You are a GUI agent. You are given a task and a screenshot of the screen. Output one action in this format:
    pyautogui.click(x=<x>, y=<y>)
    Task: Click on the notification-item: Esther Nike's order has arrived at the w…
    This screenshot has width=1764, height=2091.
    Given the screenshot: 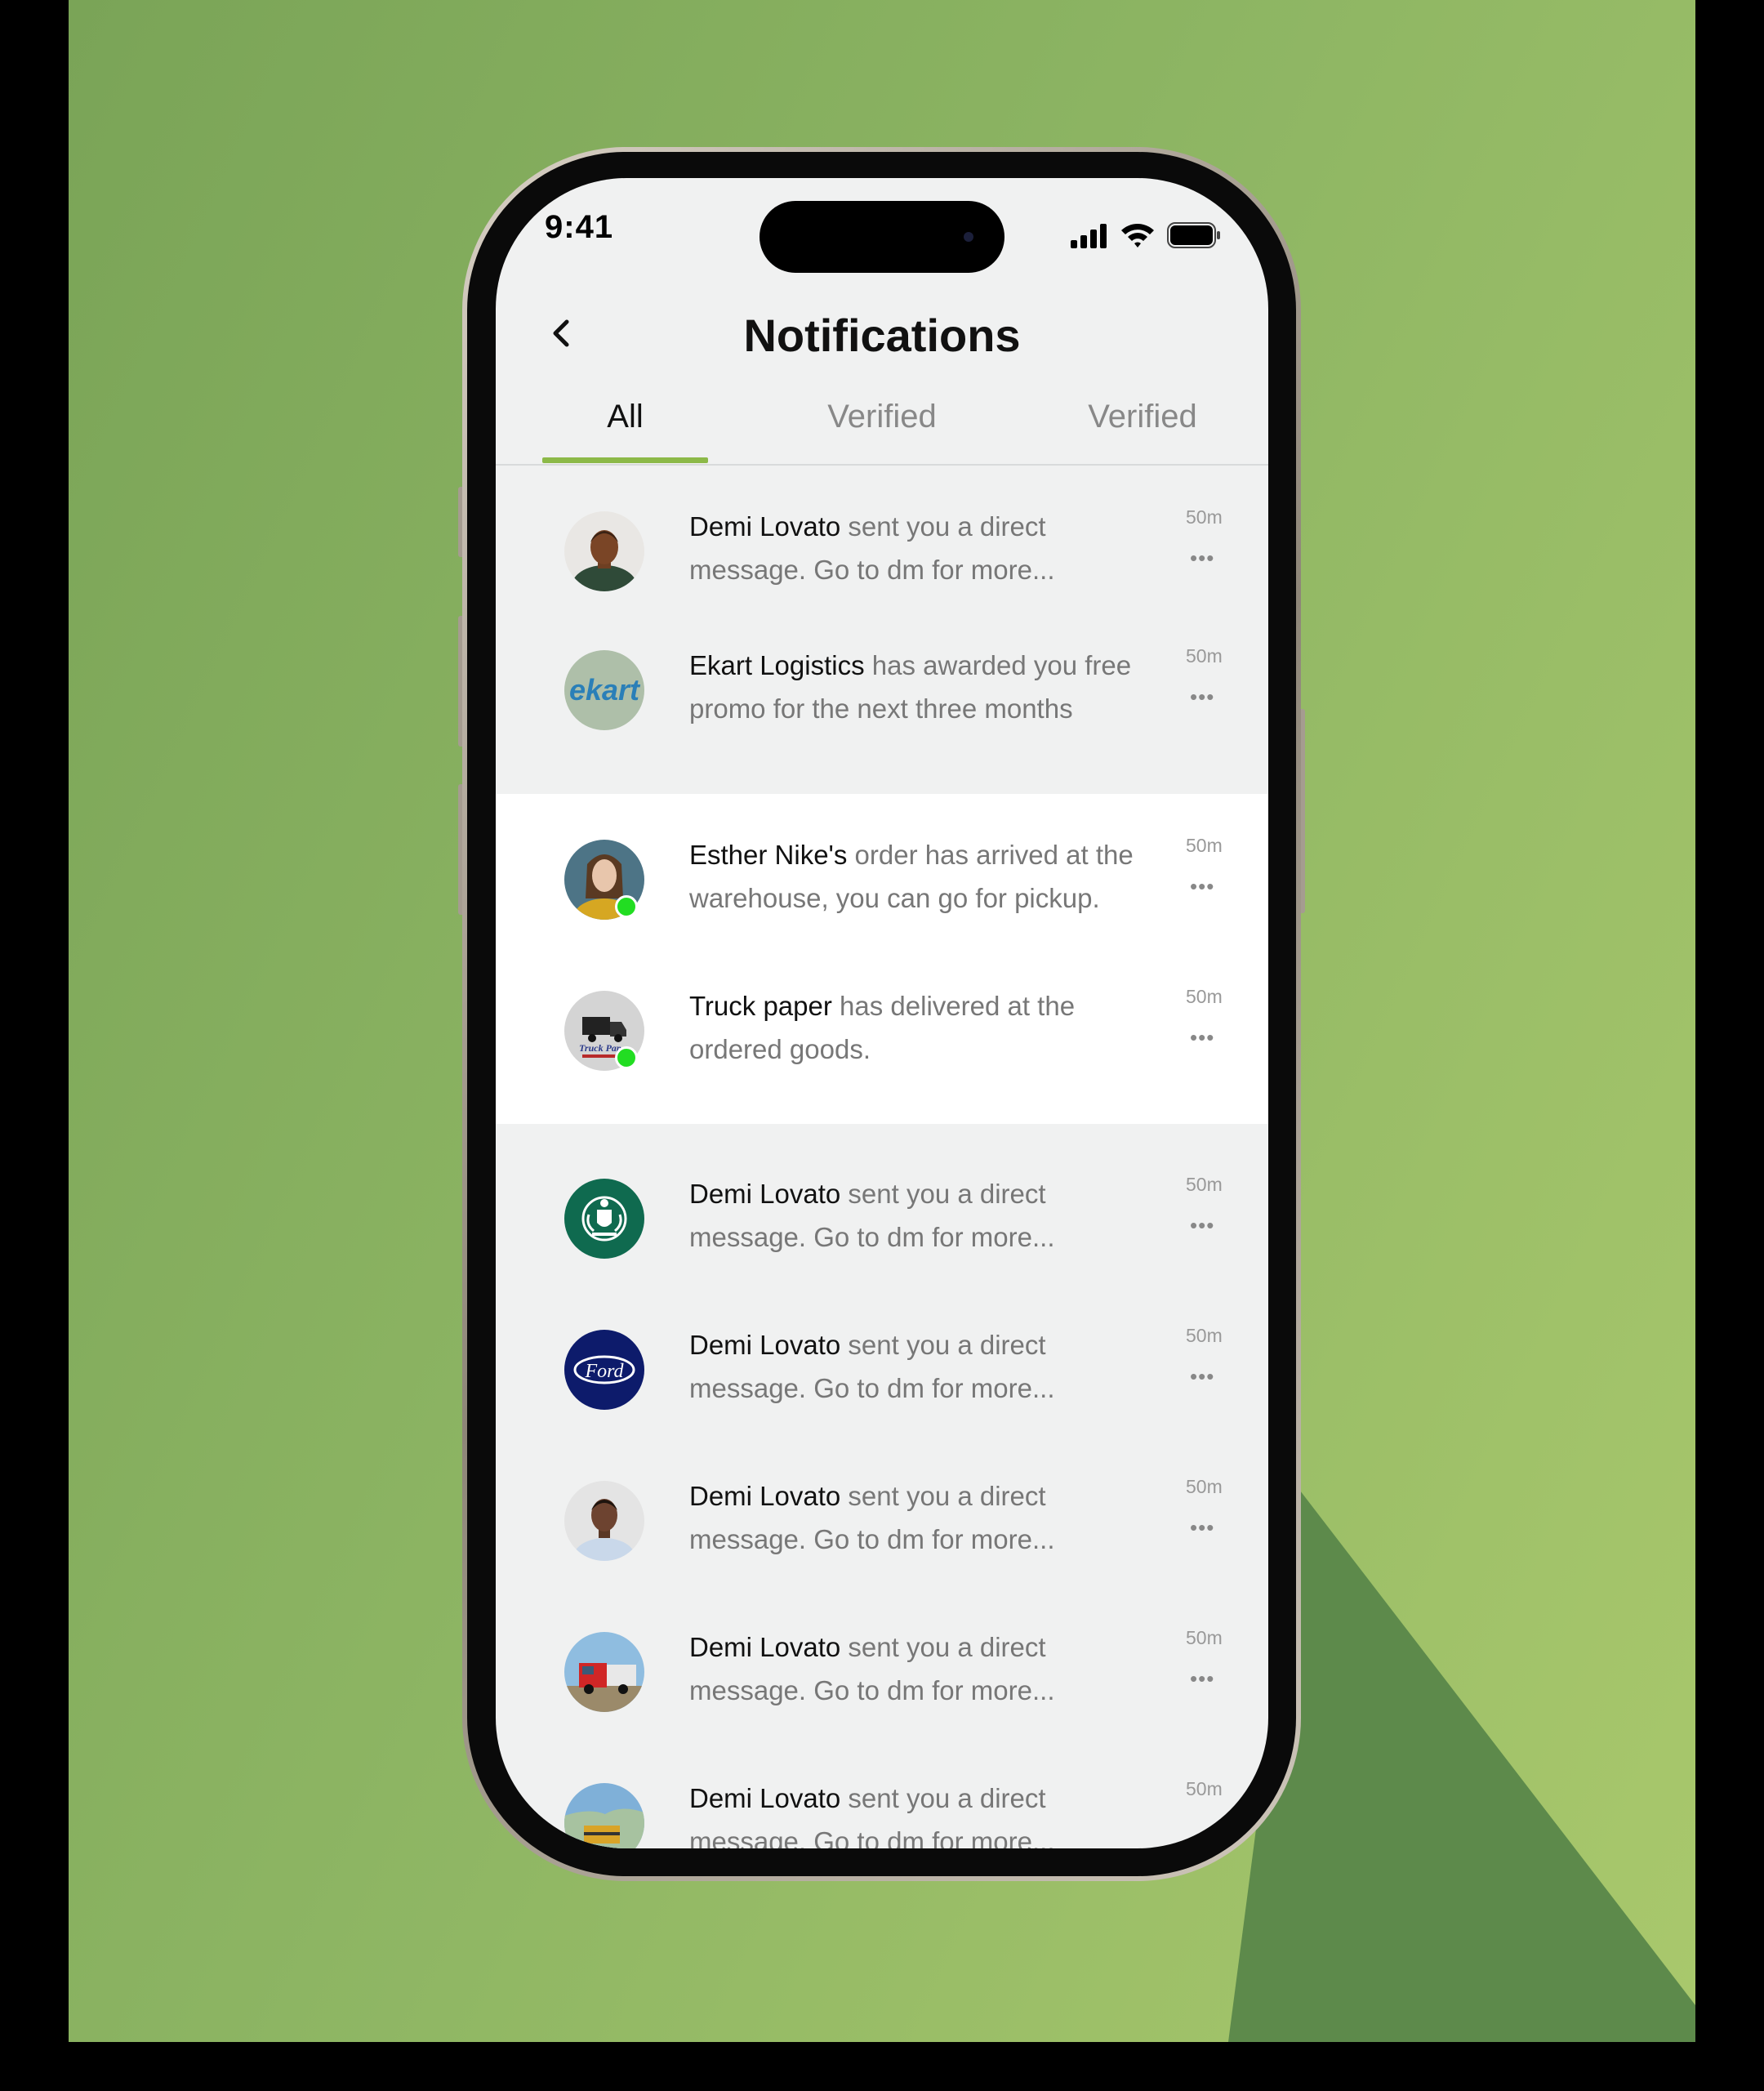 What is the action you would take?
    pyautogui.click(x=882, y=887)
    